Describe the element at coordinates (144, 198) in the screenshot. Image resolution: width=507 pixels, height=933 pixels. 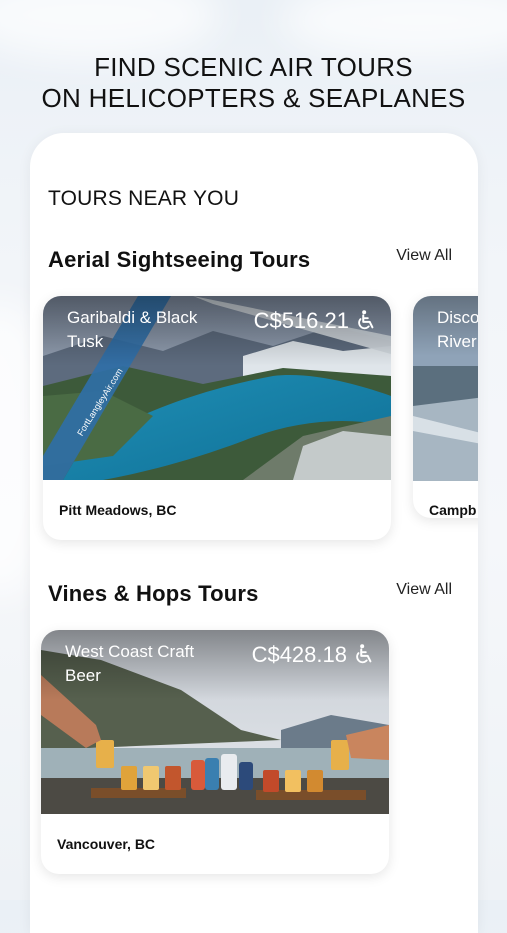
I see `tours-near-you-heading: TOURS NEAR YOU` at that location.